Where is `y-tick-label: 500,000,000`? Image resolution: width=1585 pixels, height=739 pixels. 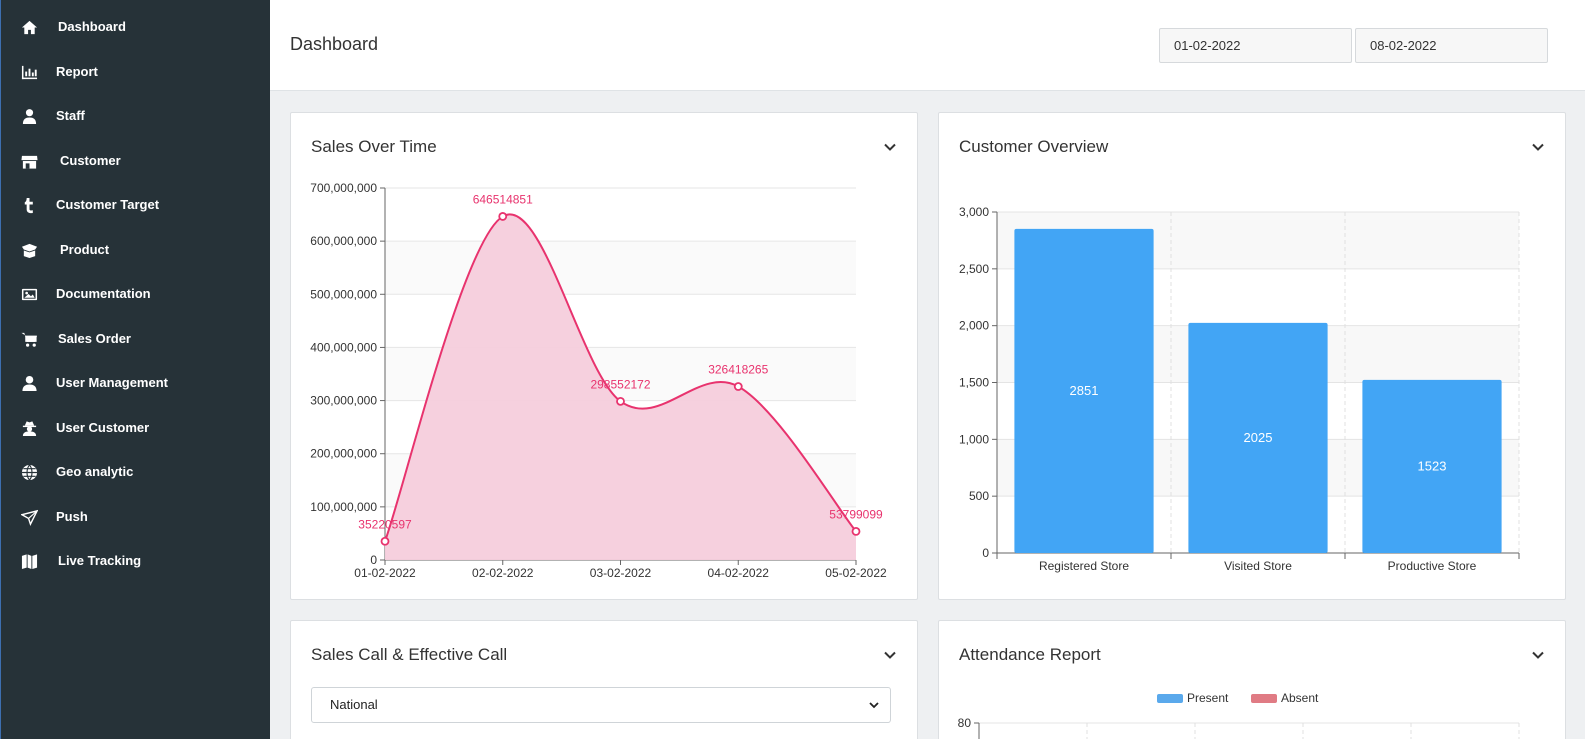 y-tick-label: 500,000,000 is located at coordinates (343, 294).